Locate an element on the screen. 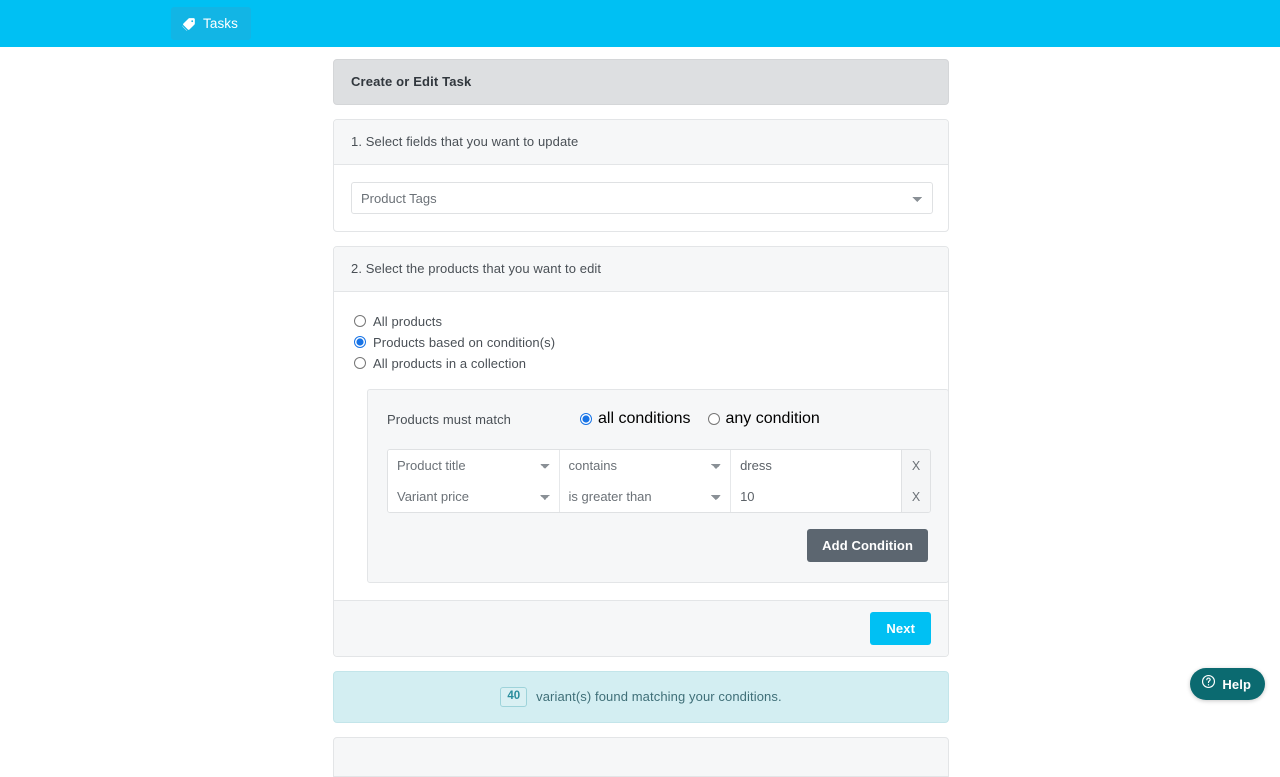 Image resolution: width=1280 pixels, height=777 pixels. condition-rows: Product title contains X Variant price is located at coordinates (659, 481).